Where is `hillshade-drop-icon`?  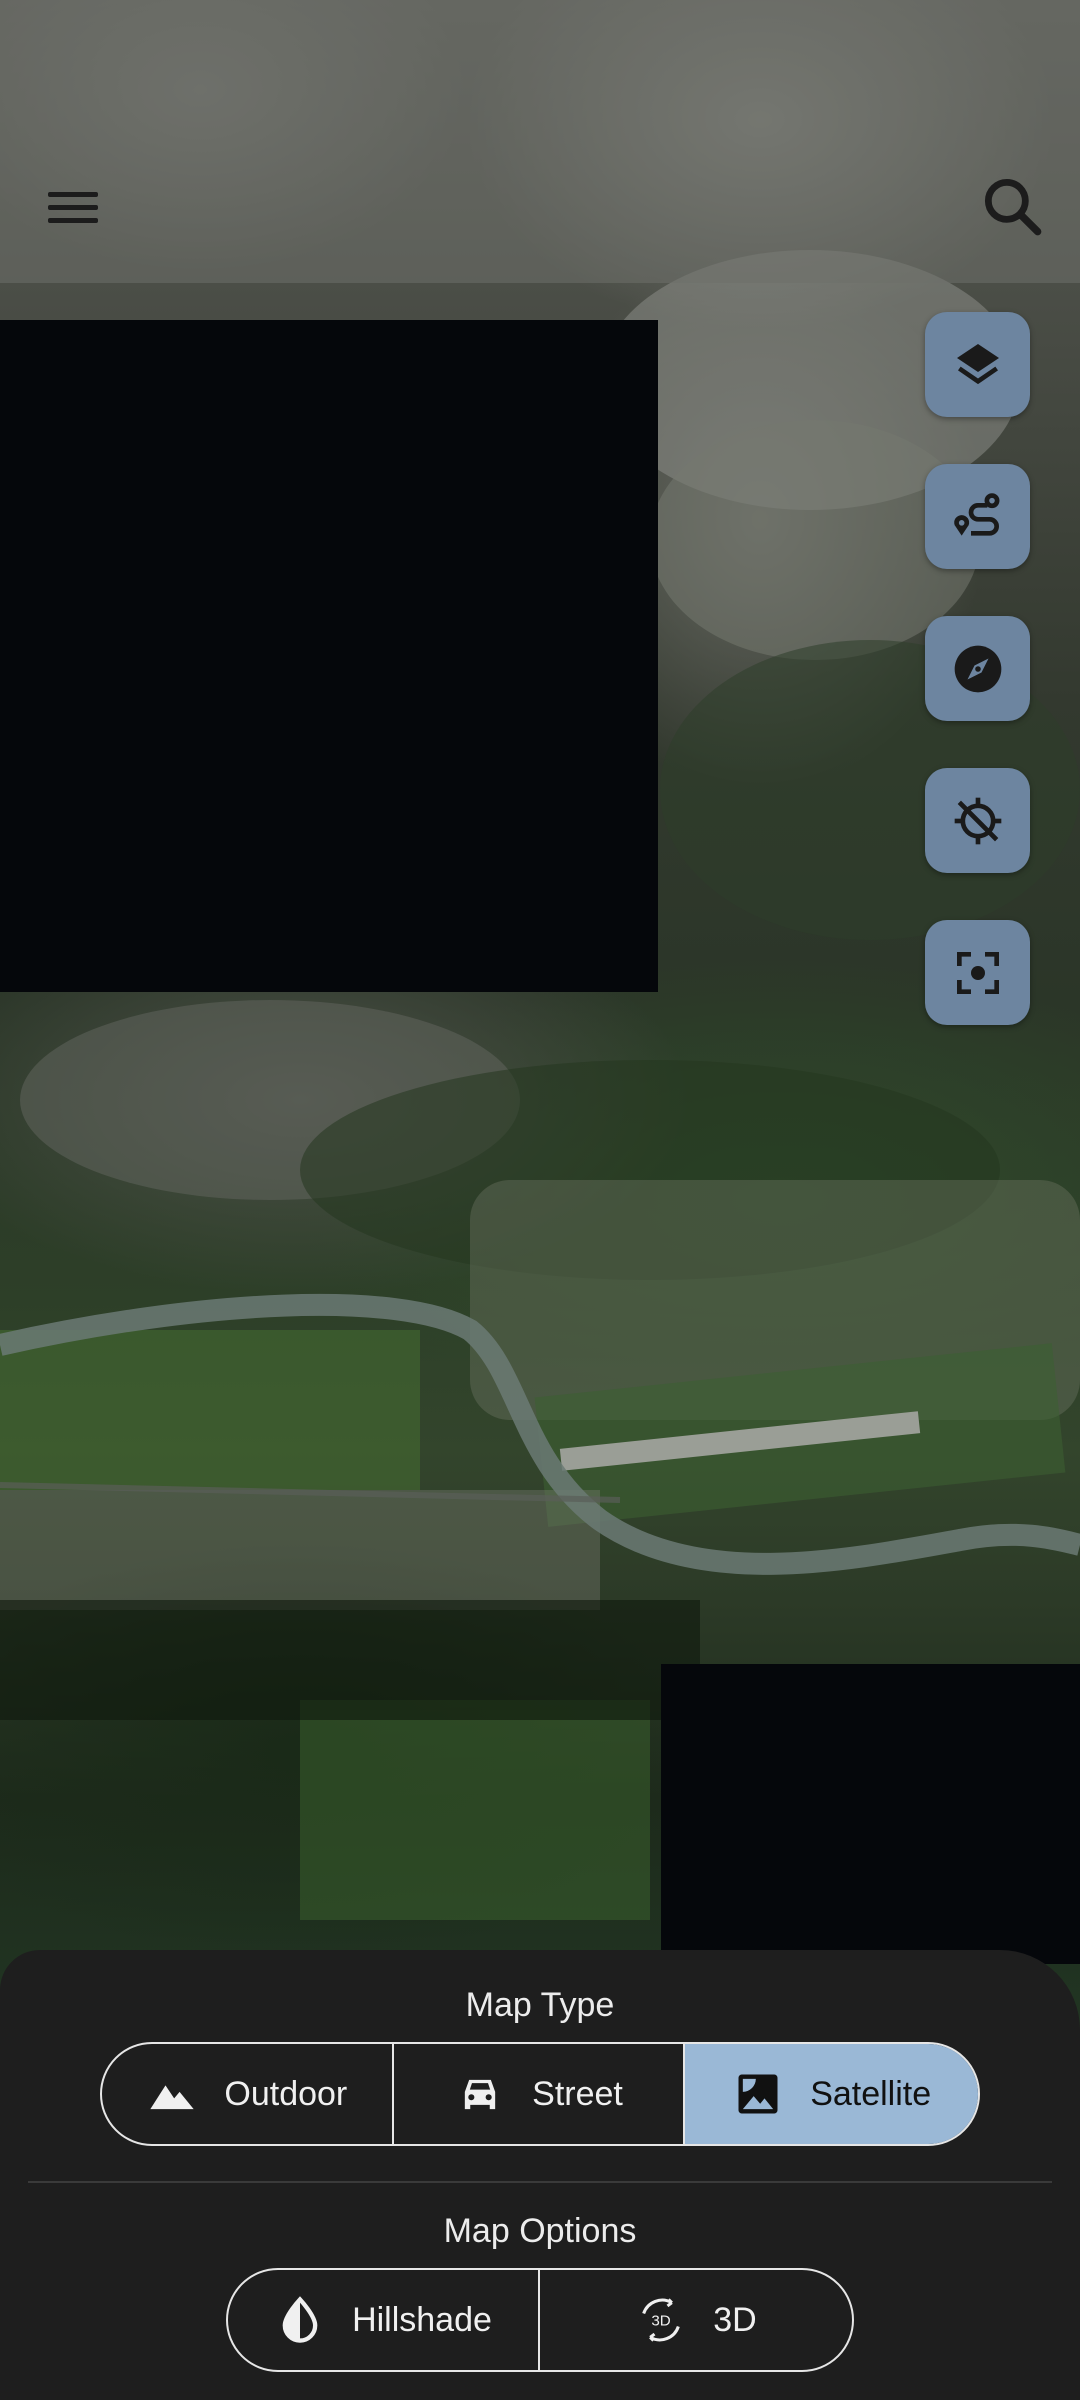 hillshade-drop-icon is located at coordinates (300, 2319).